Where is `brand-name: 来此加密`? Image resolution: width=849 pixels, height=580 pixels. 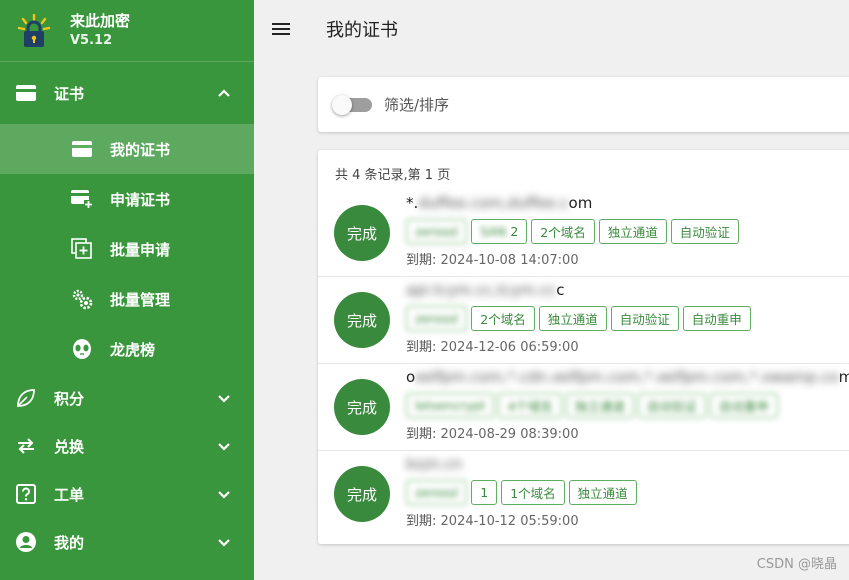
brand-name: 来此加密 is located at coordinates (100, 20).